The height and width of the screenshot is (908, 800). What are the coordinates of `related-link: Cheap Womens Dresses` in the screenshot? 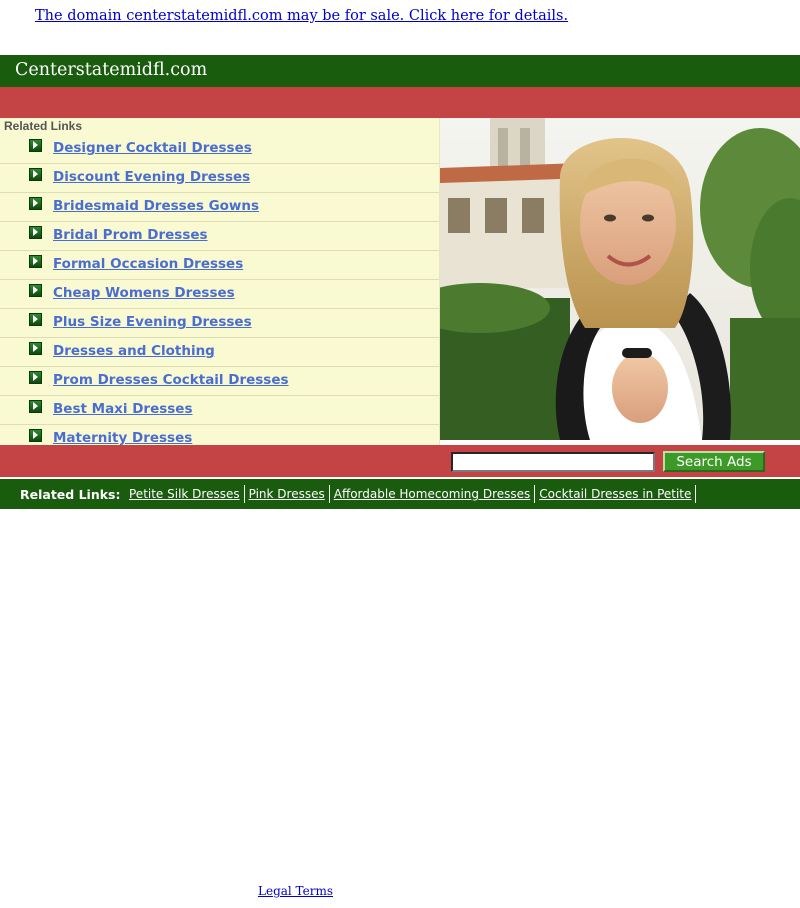 It's located at (144, 293).